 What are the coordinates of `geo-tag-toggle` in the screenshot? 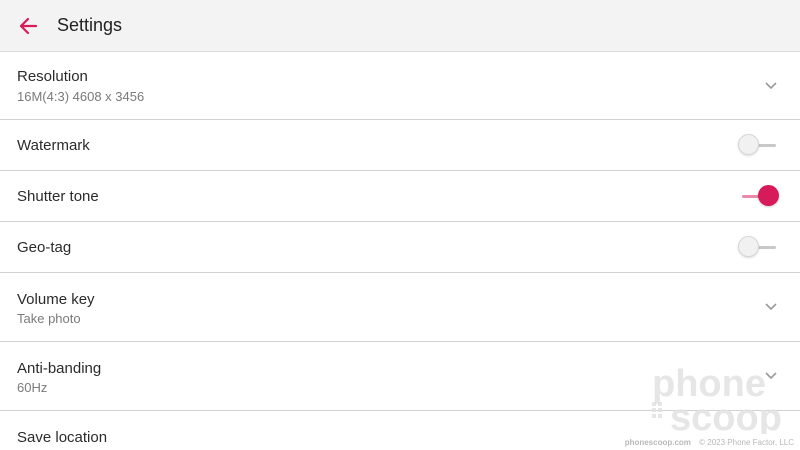 It's located at (759, 247).